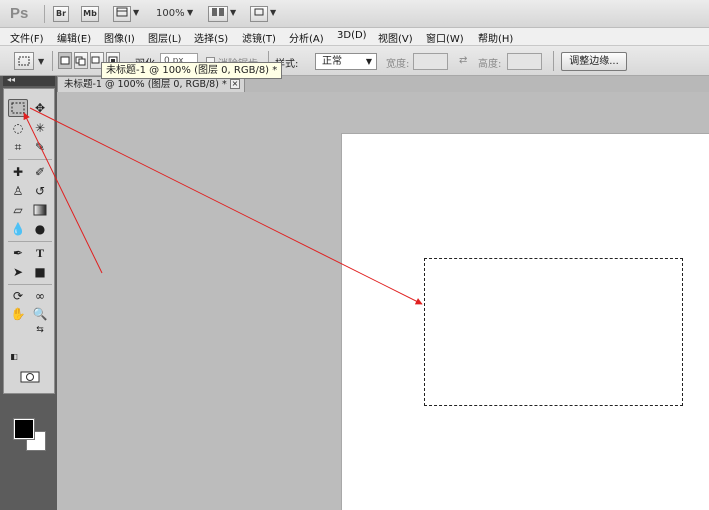 The image size is (709, 510). What do you see at coordinates (27, 37) in the screenshot?
I see `menu-file: 文件(F)` at bounding box center [27, 37].